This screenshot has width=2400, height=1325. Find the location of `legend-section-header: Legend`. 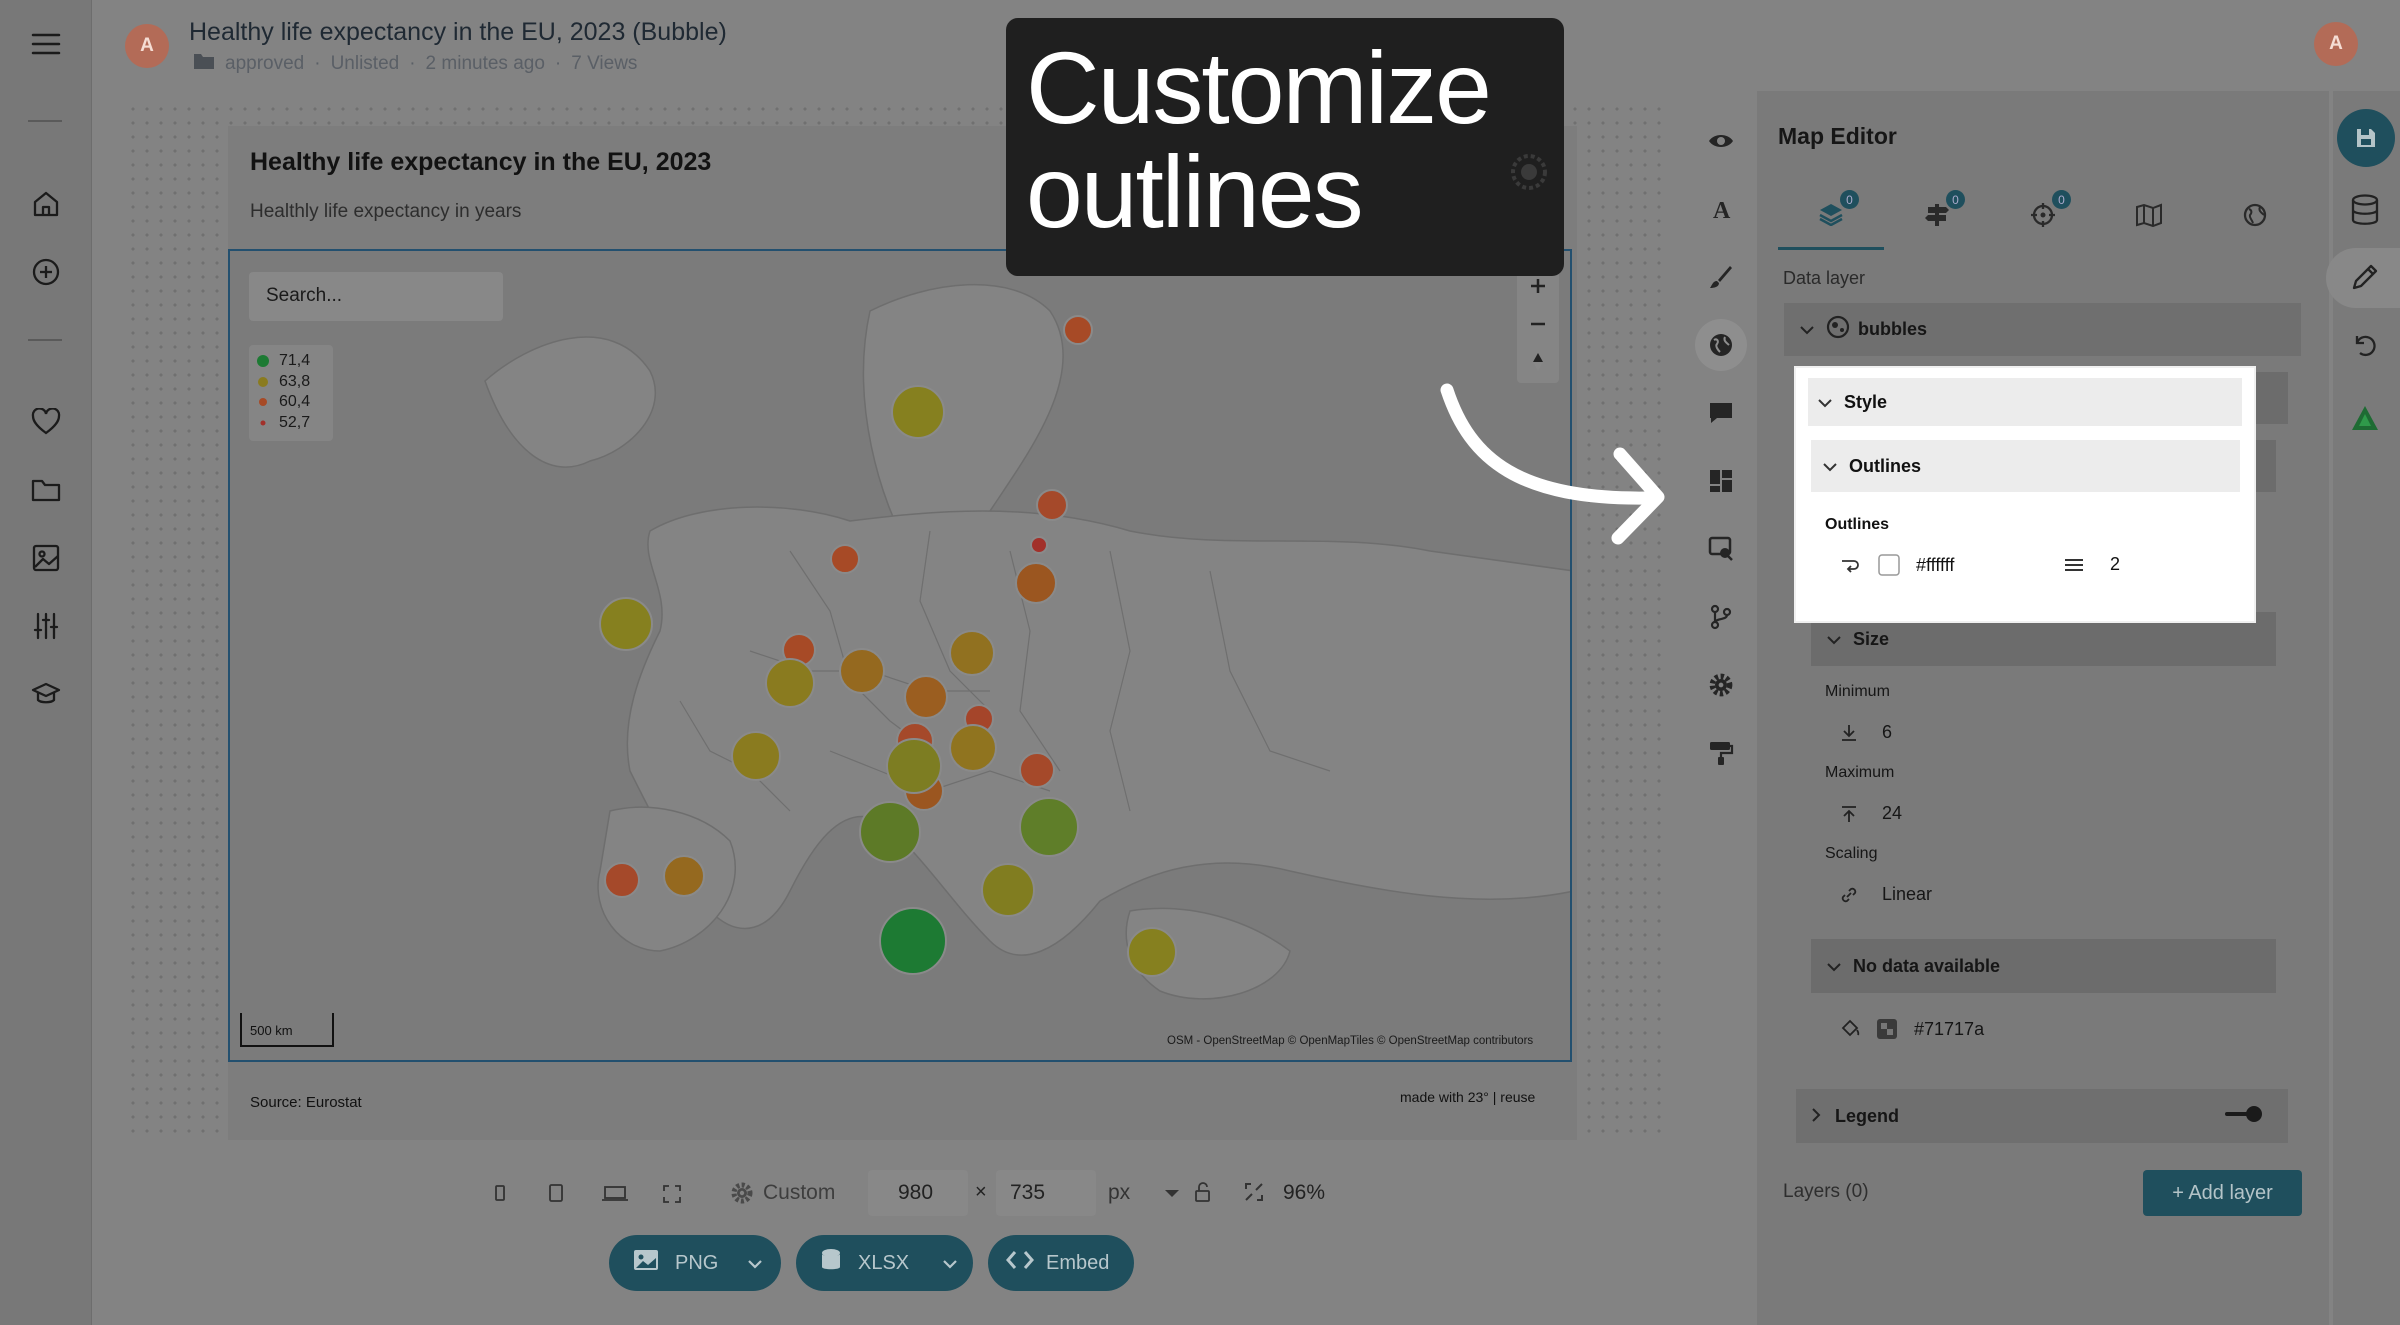

legend-section-header: Legend is located at coordinates (2042, 1116).